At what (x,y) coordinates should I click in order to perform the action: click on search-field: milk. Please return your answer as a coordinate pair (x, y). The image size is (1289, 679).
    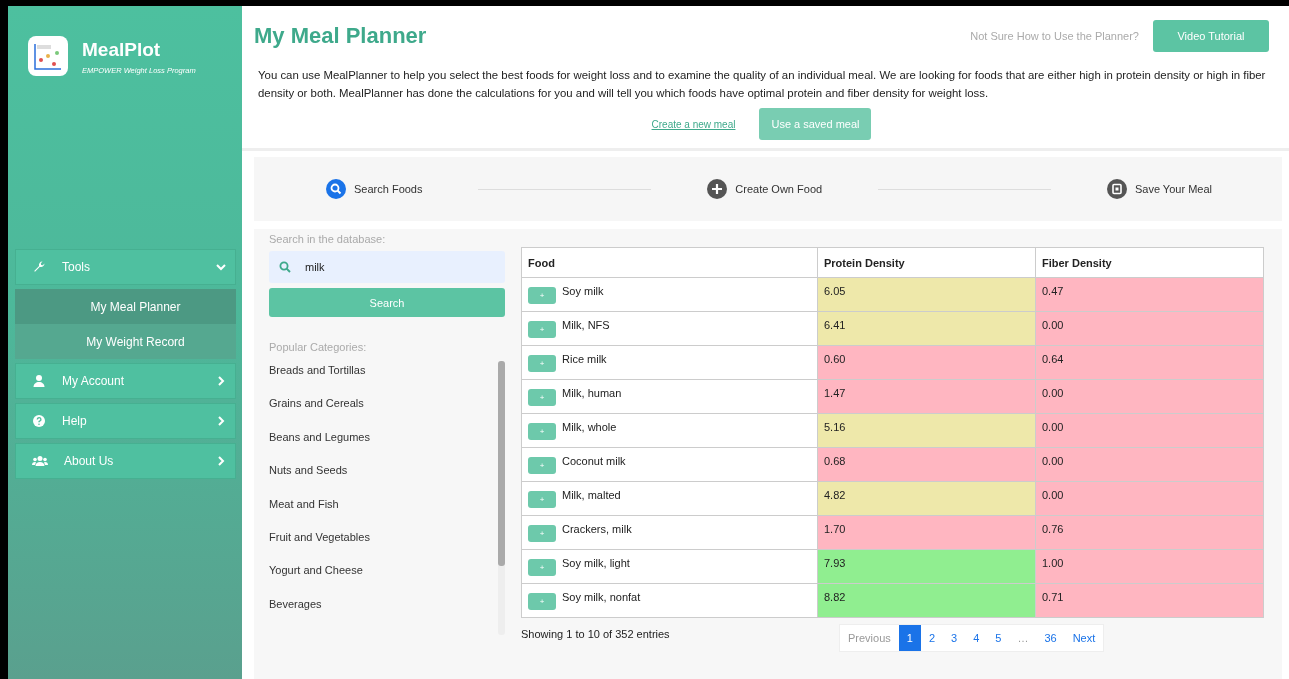
    Looking at the image, I should click on (387, 267).